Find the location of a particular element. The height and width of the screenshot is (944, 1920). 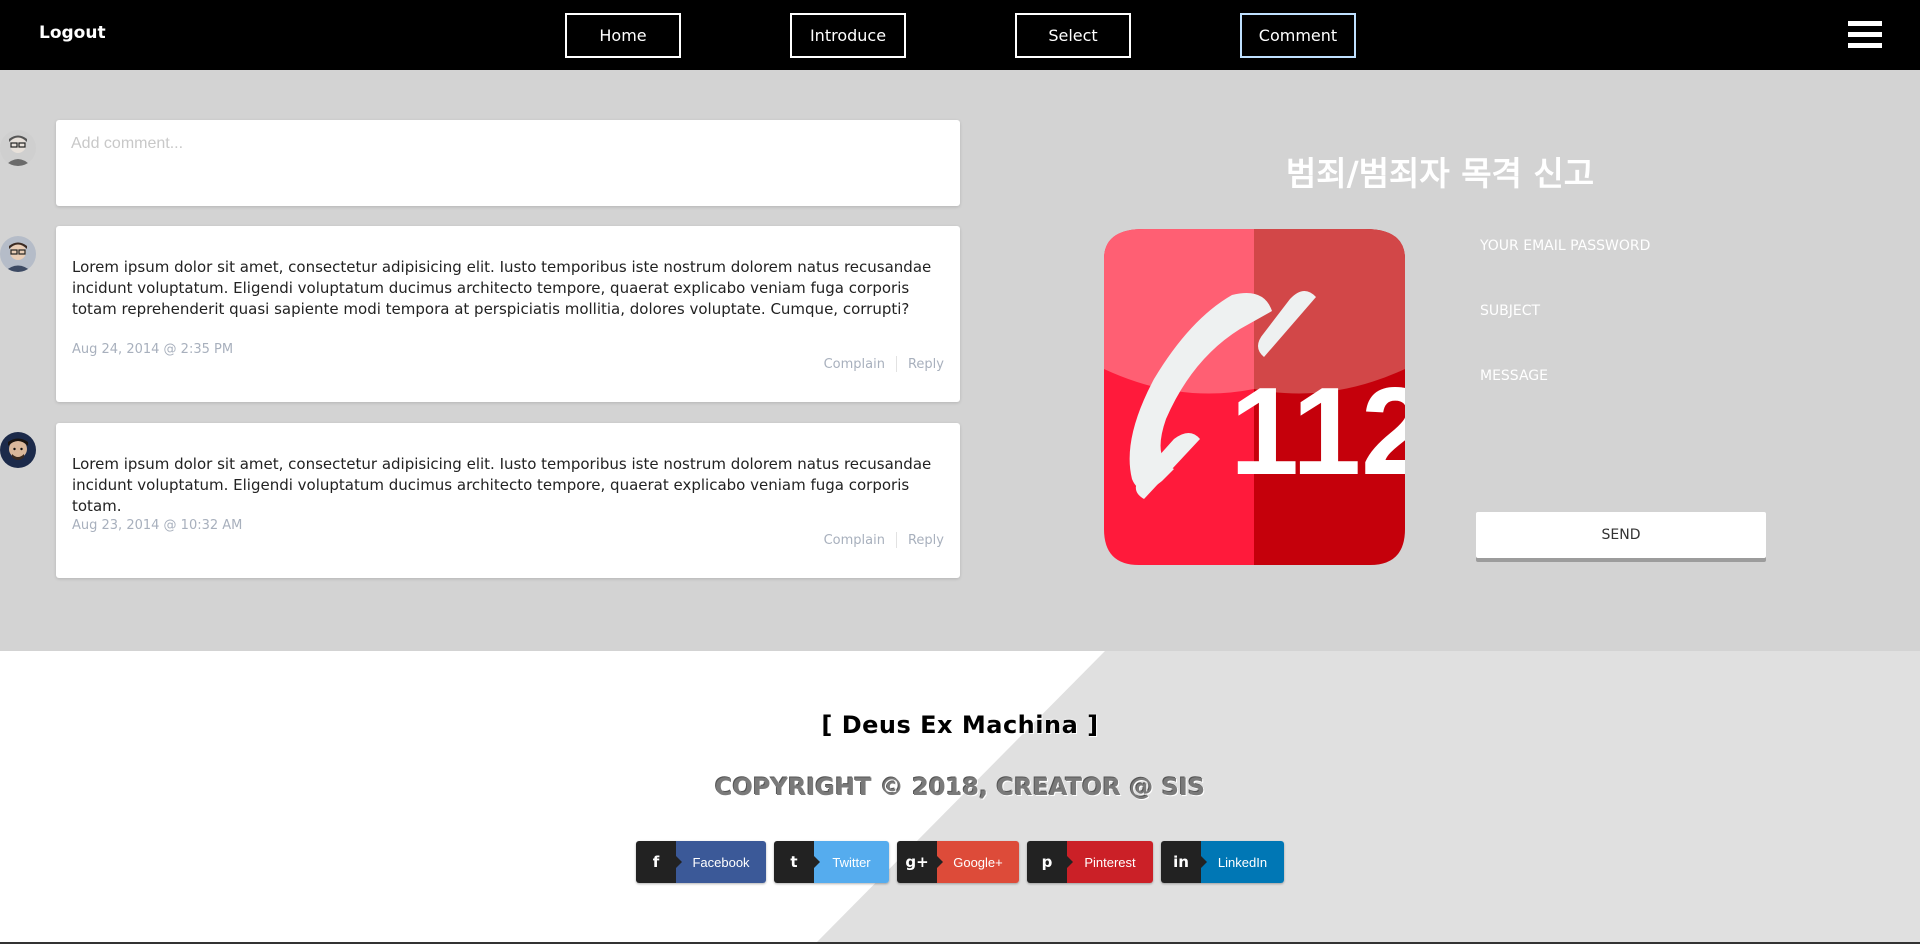

google-plus-button: g+ Google+ is located at coordinates (958, 862).